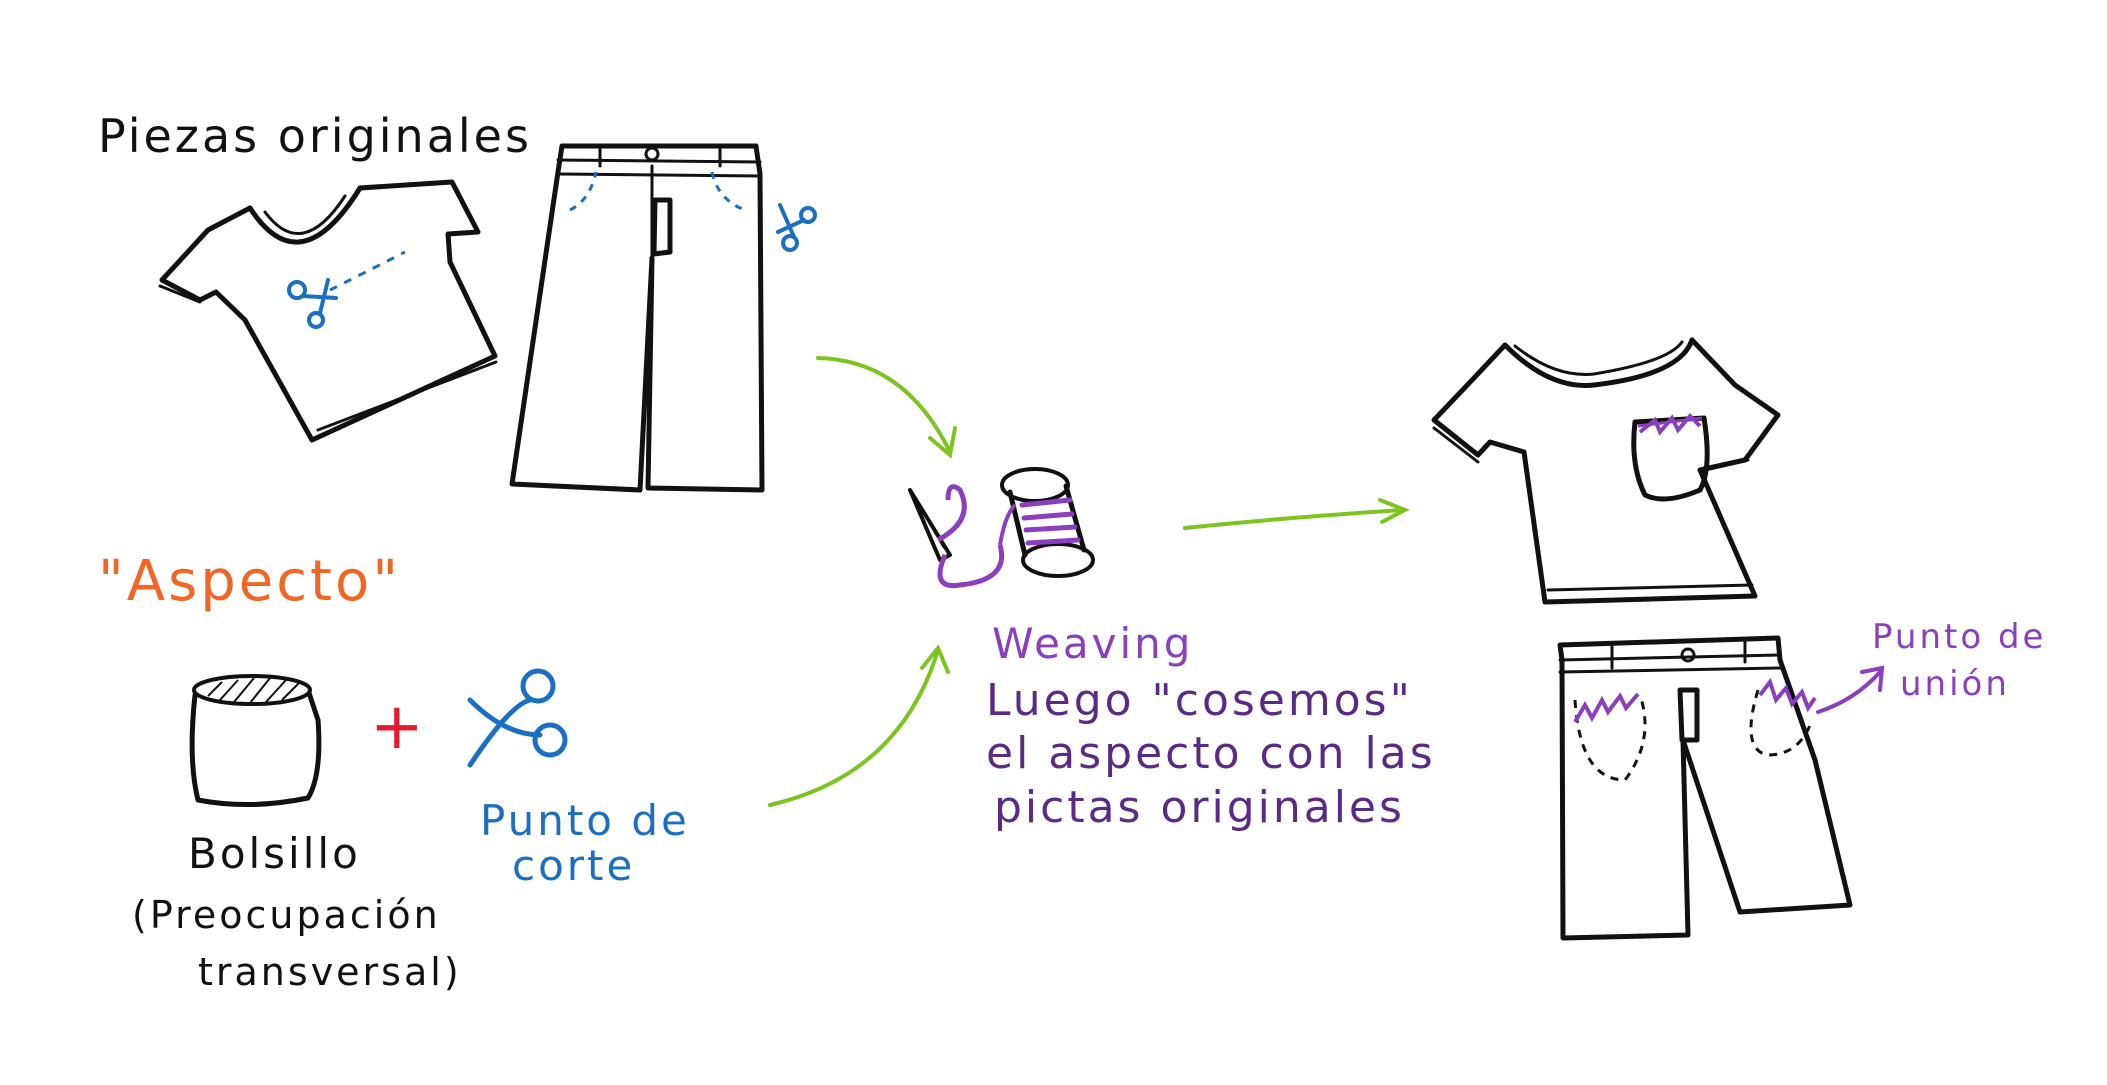 This screenshot has width=2107, height=1085. What do you see at coordinates (1959, 637) in the screenshot?
I see `label-punto-union-1: Punto de` at bounding box center [1959, 637].